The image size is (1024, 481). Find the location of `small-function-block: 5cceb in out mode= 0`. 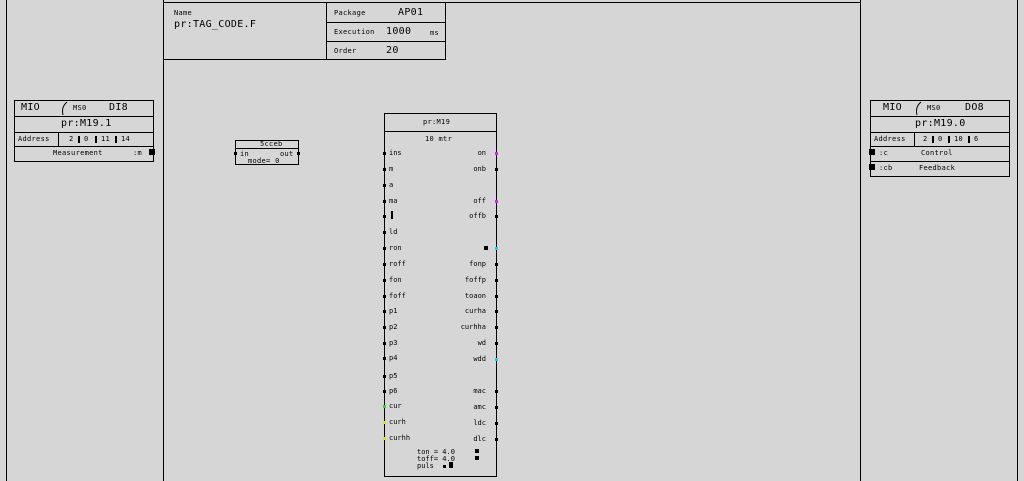

small-function-block: 5cceb in out mode= 0 is located at coordinates (267, 152).